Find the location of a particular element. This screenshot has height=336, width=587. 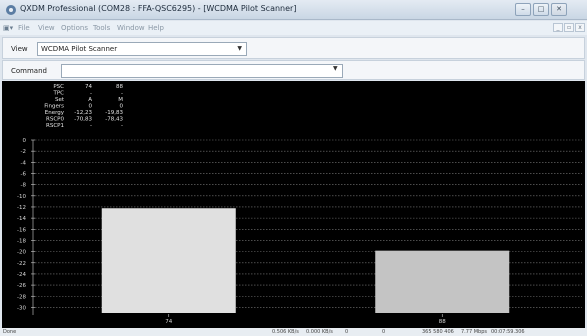

view-toolbar: View WCDMA Pilot Scanner ▼ is located at coordinates (293, 48).